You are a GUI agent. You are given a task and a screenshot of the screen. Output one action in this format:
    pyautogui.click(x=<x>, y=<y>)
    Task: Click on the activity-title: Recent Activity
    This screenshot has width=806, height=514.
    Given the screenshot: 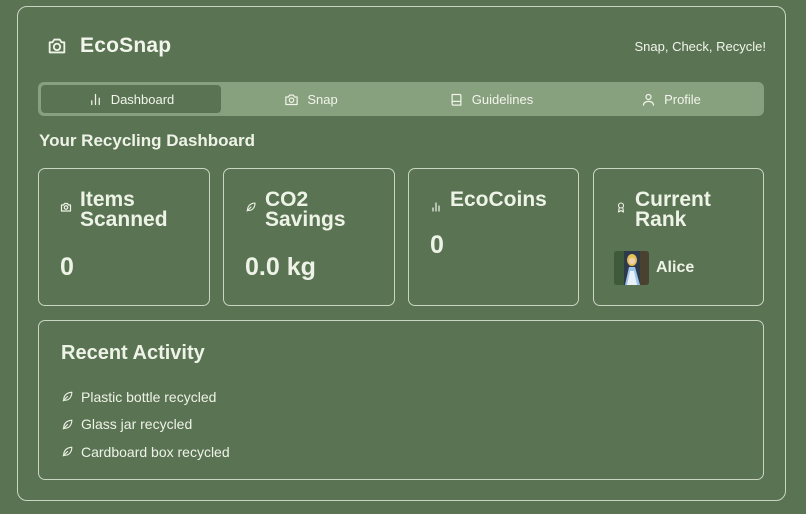 What is the action you would take?
    pyautogui.click(x=133, y=353)
    